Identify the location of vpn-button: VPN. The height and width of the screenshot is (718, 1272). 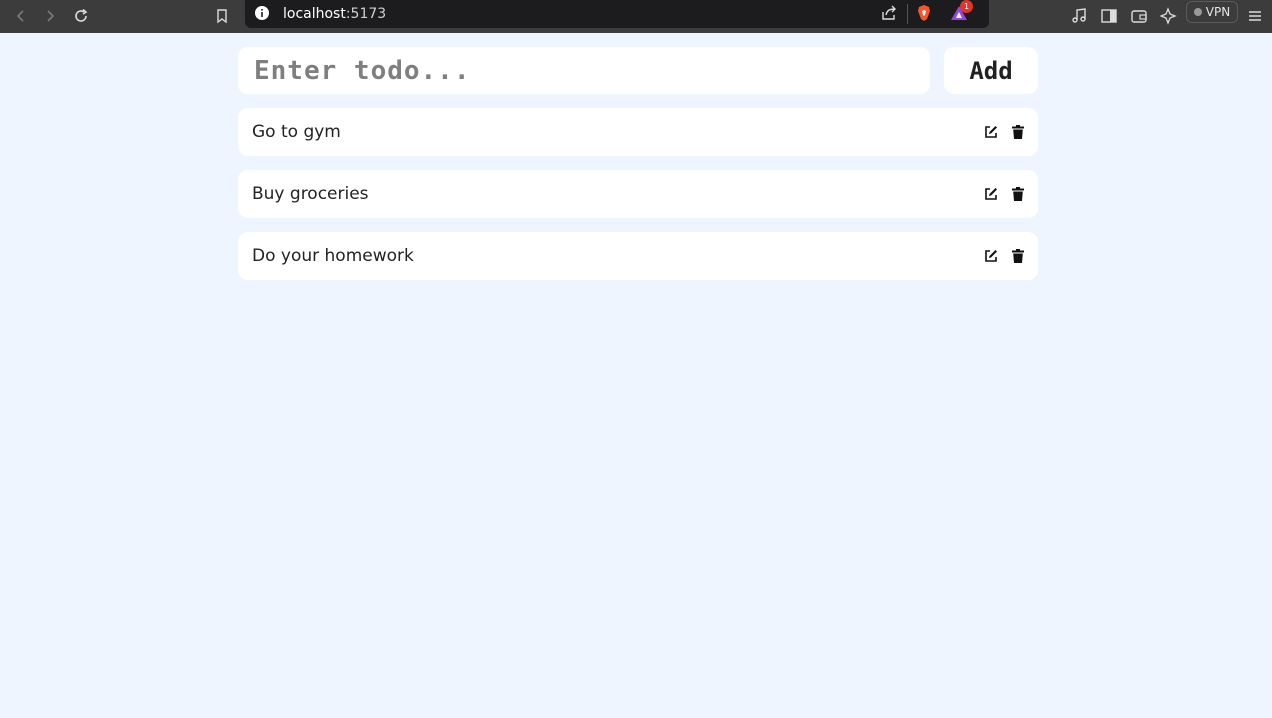
(1212, 12).